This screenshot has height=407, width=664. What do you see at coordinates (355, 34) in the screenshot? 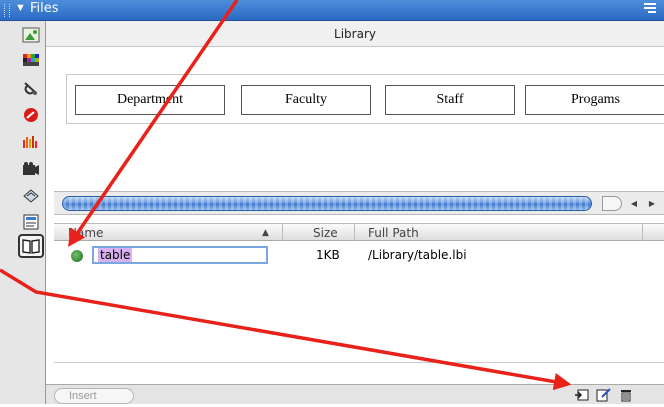
I see `preview-header: Library` at bounding box center [355, 34].